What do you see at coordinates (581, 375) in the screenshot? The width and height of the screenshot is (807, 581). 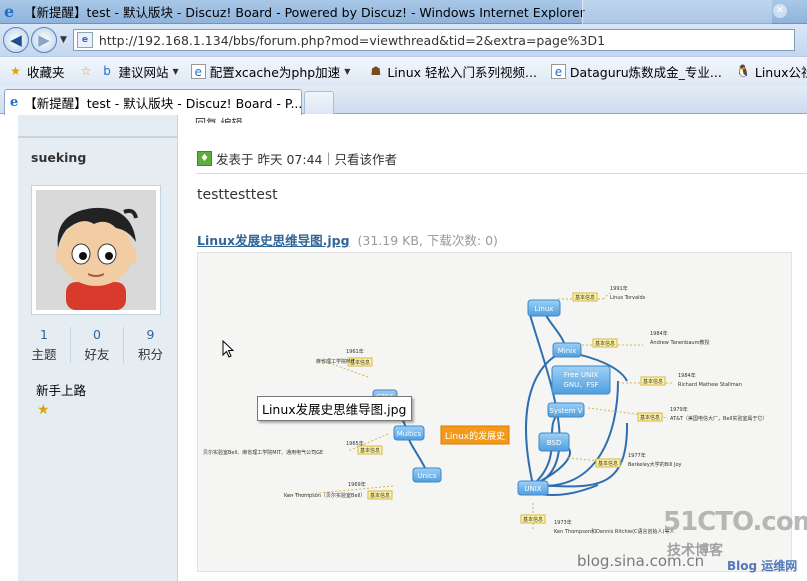 I see `node-free-unix-1: Free UNIX` at bounding box center [581, 375].